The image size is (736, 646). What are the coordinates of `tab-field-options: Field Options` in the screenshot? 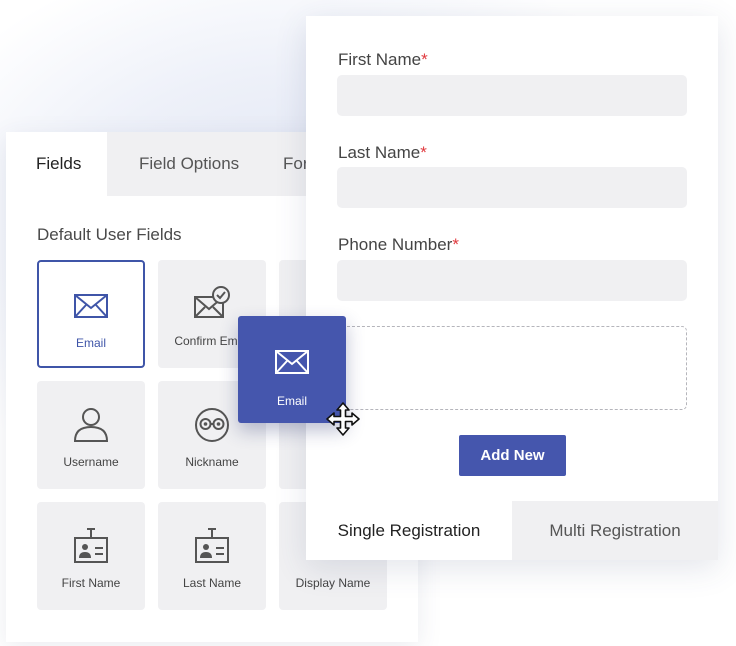 It's located at (204, 164).